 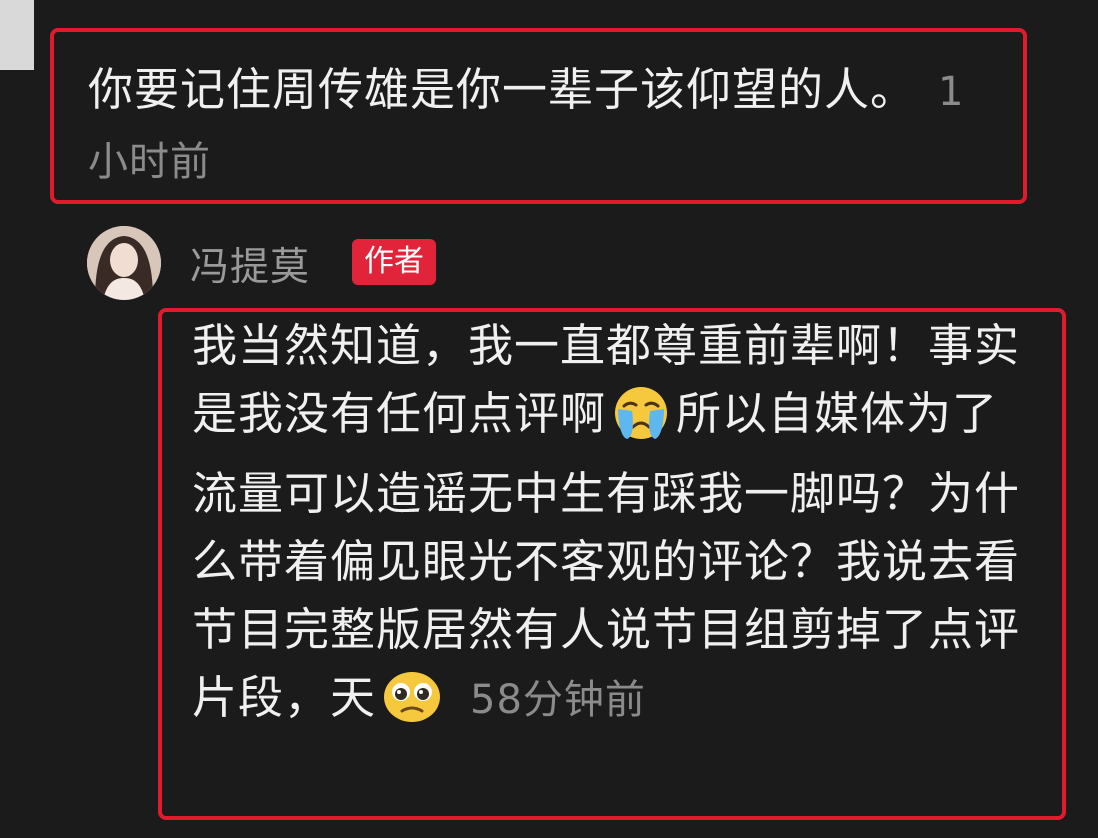 I want to click on reply-timestamp: 58分钟前, so click(x=558, y=700).